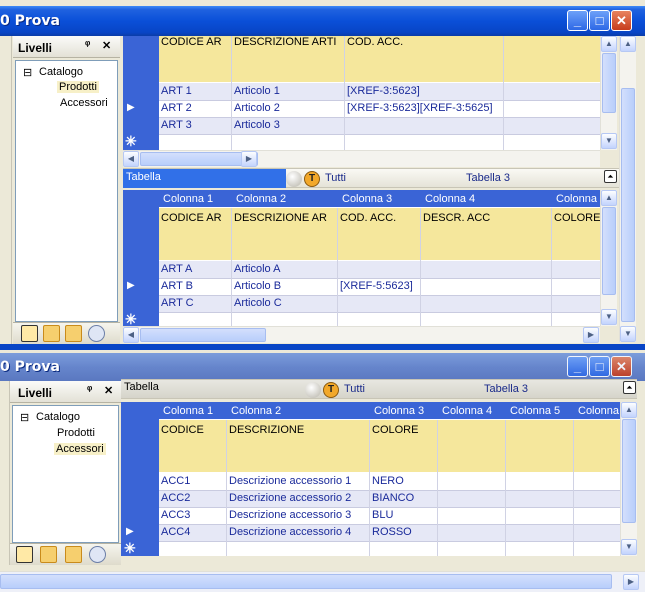 This screenshot has width=645, height=592. Describe the element at coordinates (257, 108) in the screenshot. I see `cell-desc: Articolo 2` at that location.